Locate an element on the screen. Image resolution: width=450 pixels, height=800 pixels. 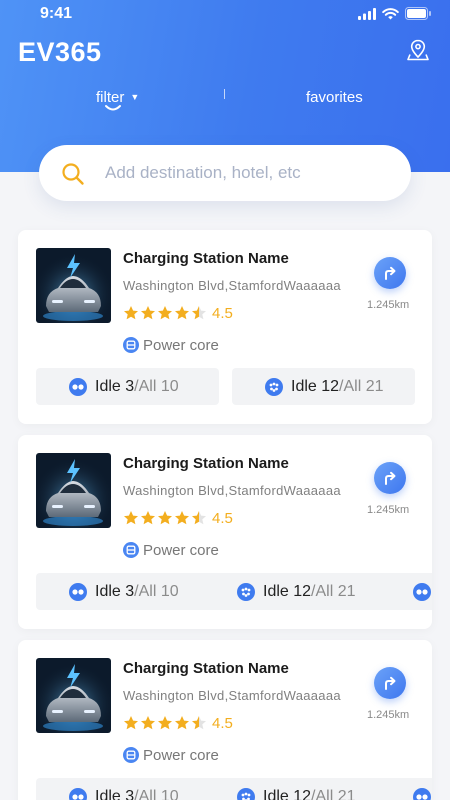
status-icons is located at coordinates (395, 13).